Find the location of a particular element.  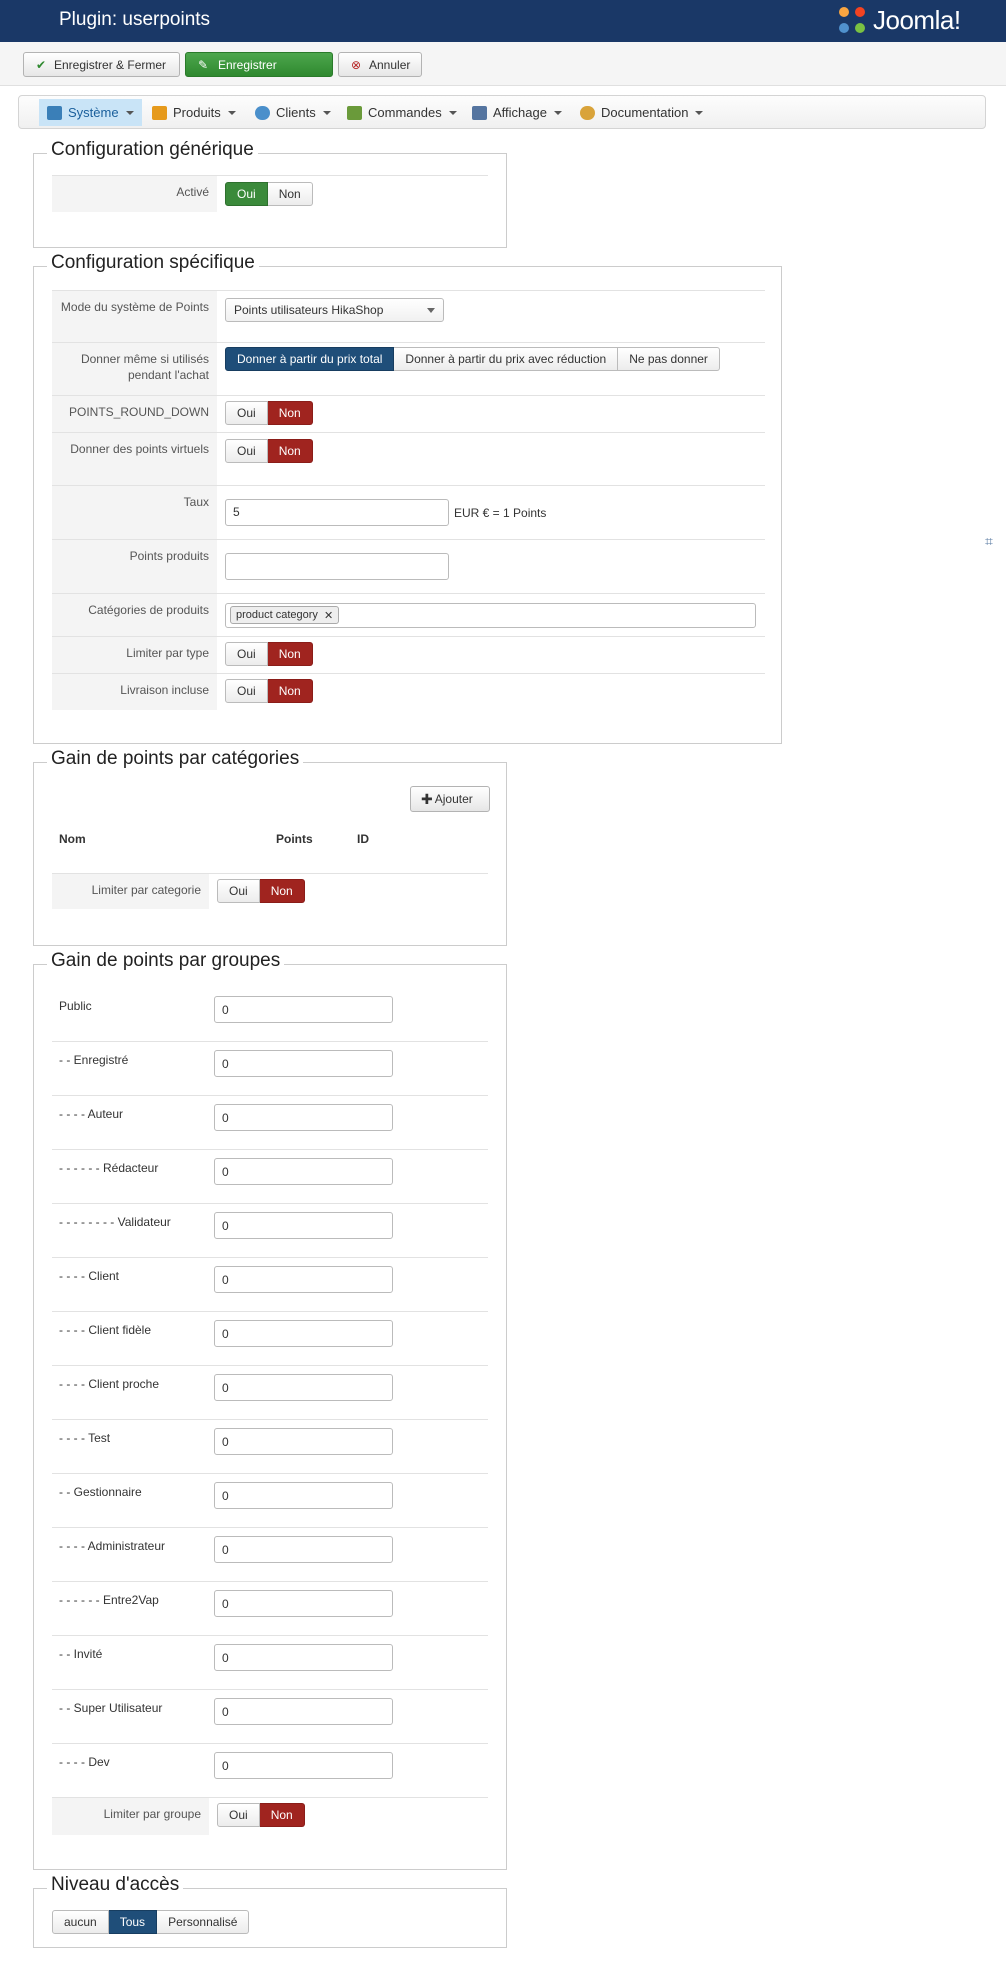

group-label: - - - - Test is located at coordinates (85, 1438).